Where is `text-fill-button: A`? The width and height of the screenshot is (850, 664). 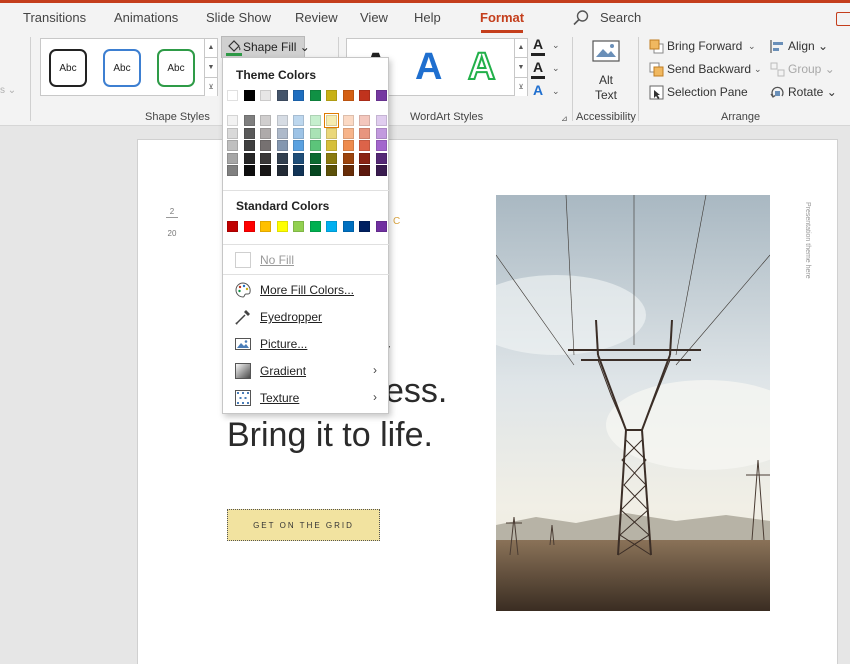 text-fill-button: A is located at coordinates (538, 44).